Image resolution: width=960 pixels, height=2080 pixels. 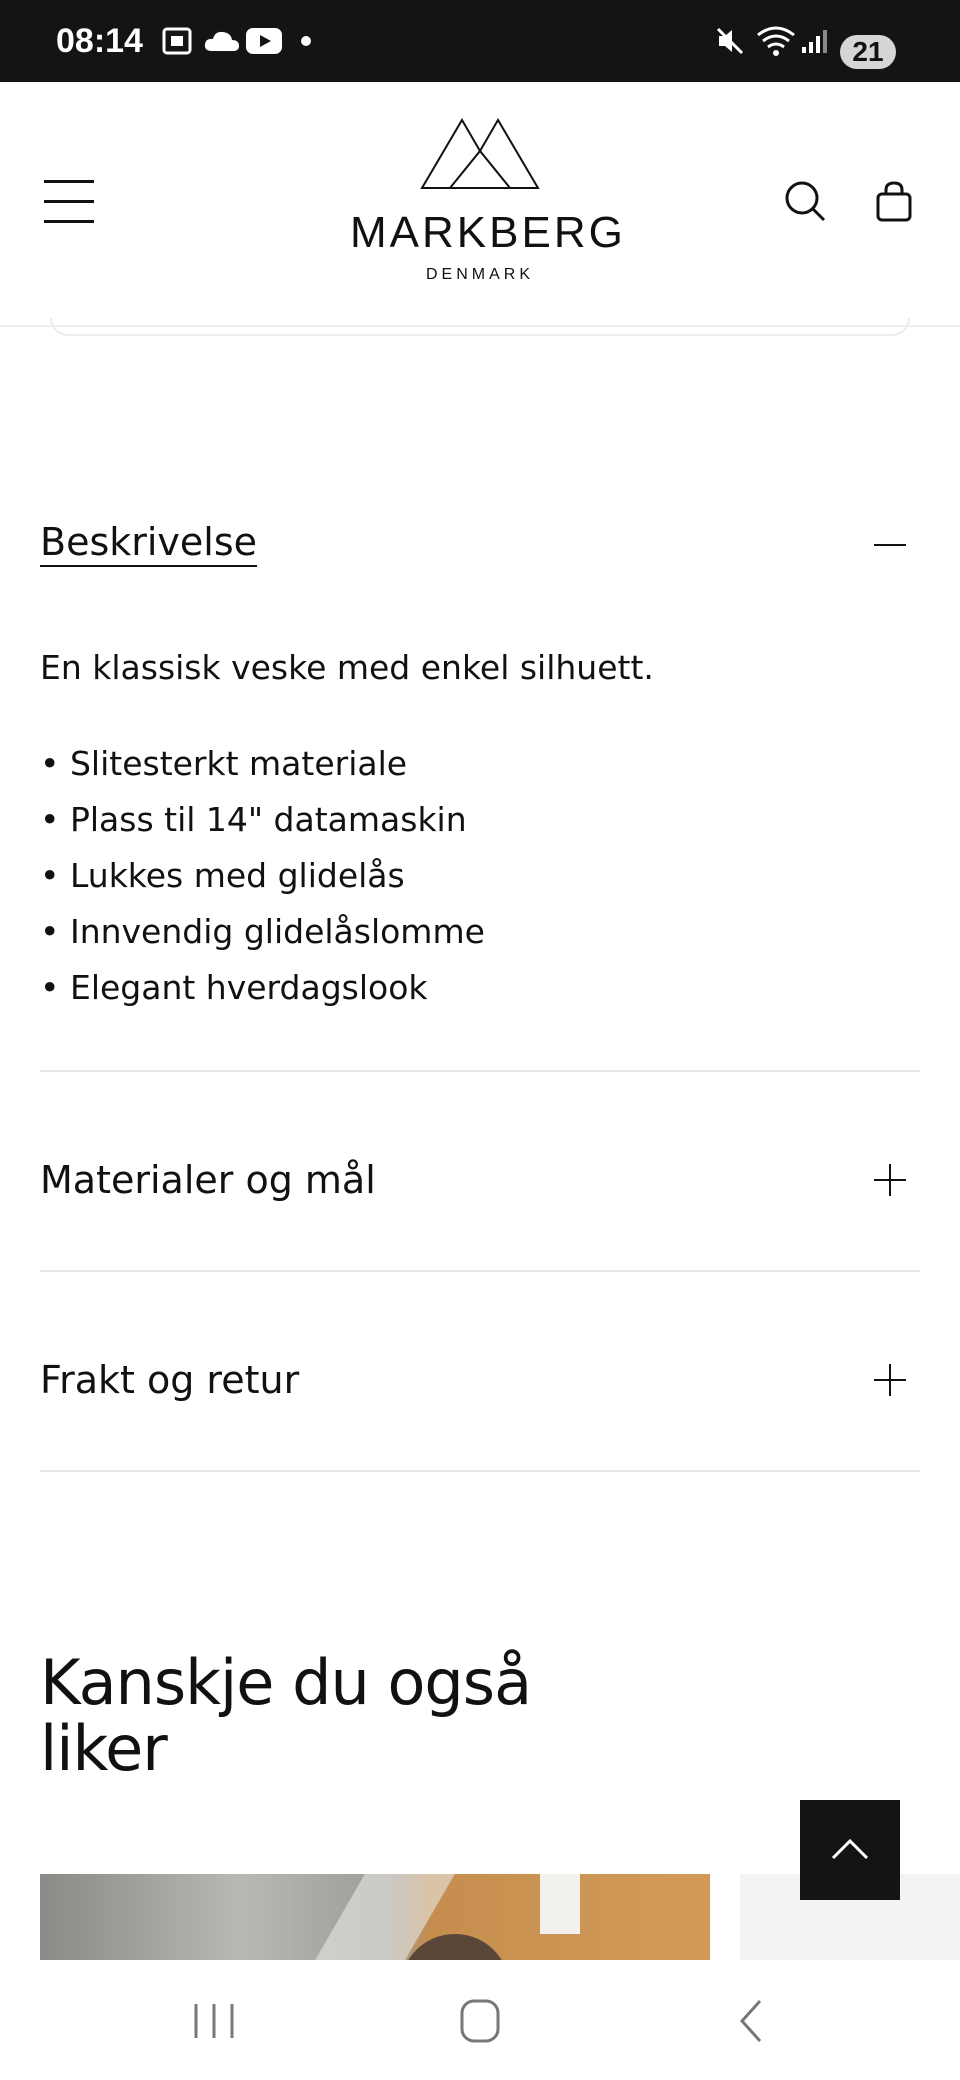 I want to click on materials-accordion-label: Materialer og mål, so click(x=208, y=1180).